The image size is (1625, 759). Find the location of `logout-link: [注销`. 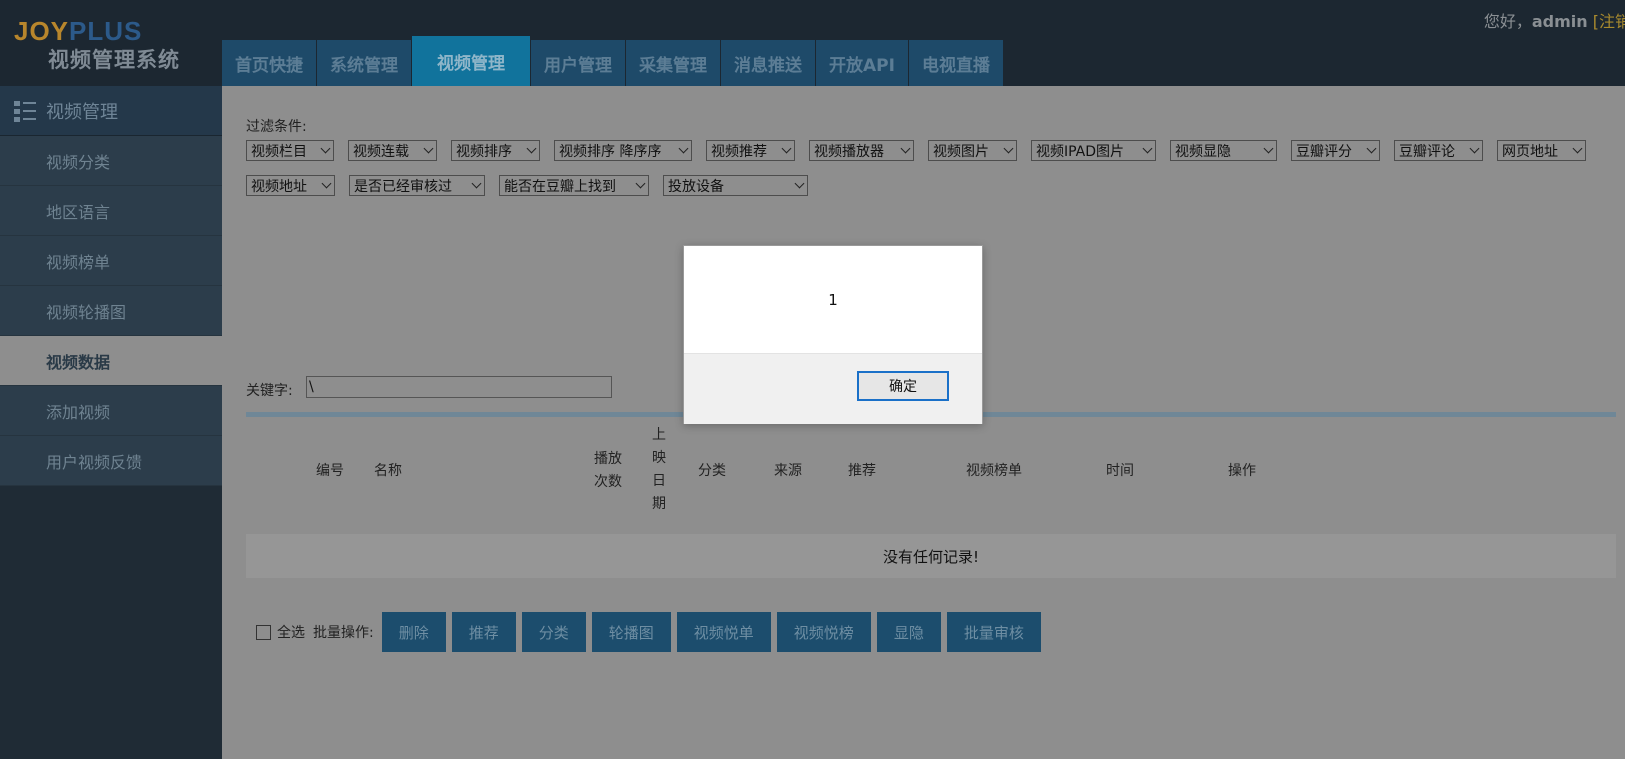

logout-link: [注销 is located at coordinates (1609, 21).